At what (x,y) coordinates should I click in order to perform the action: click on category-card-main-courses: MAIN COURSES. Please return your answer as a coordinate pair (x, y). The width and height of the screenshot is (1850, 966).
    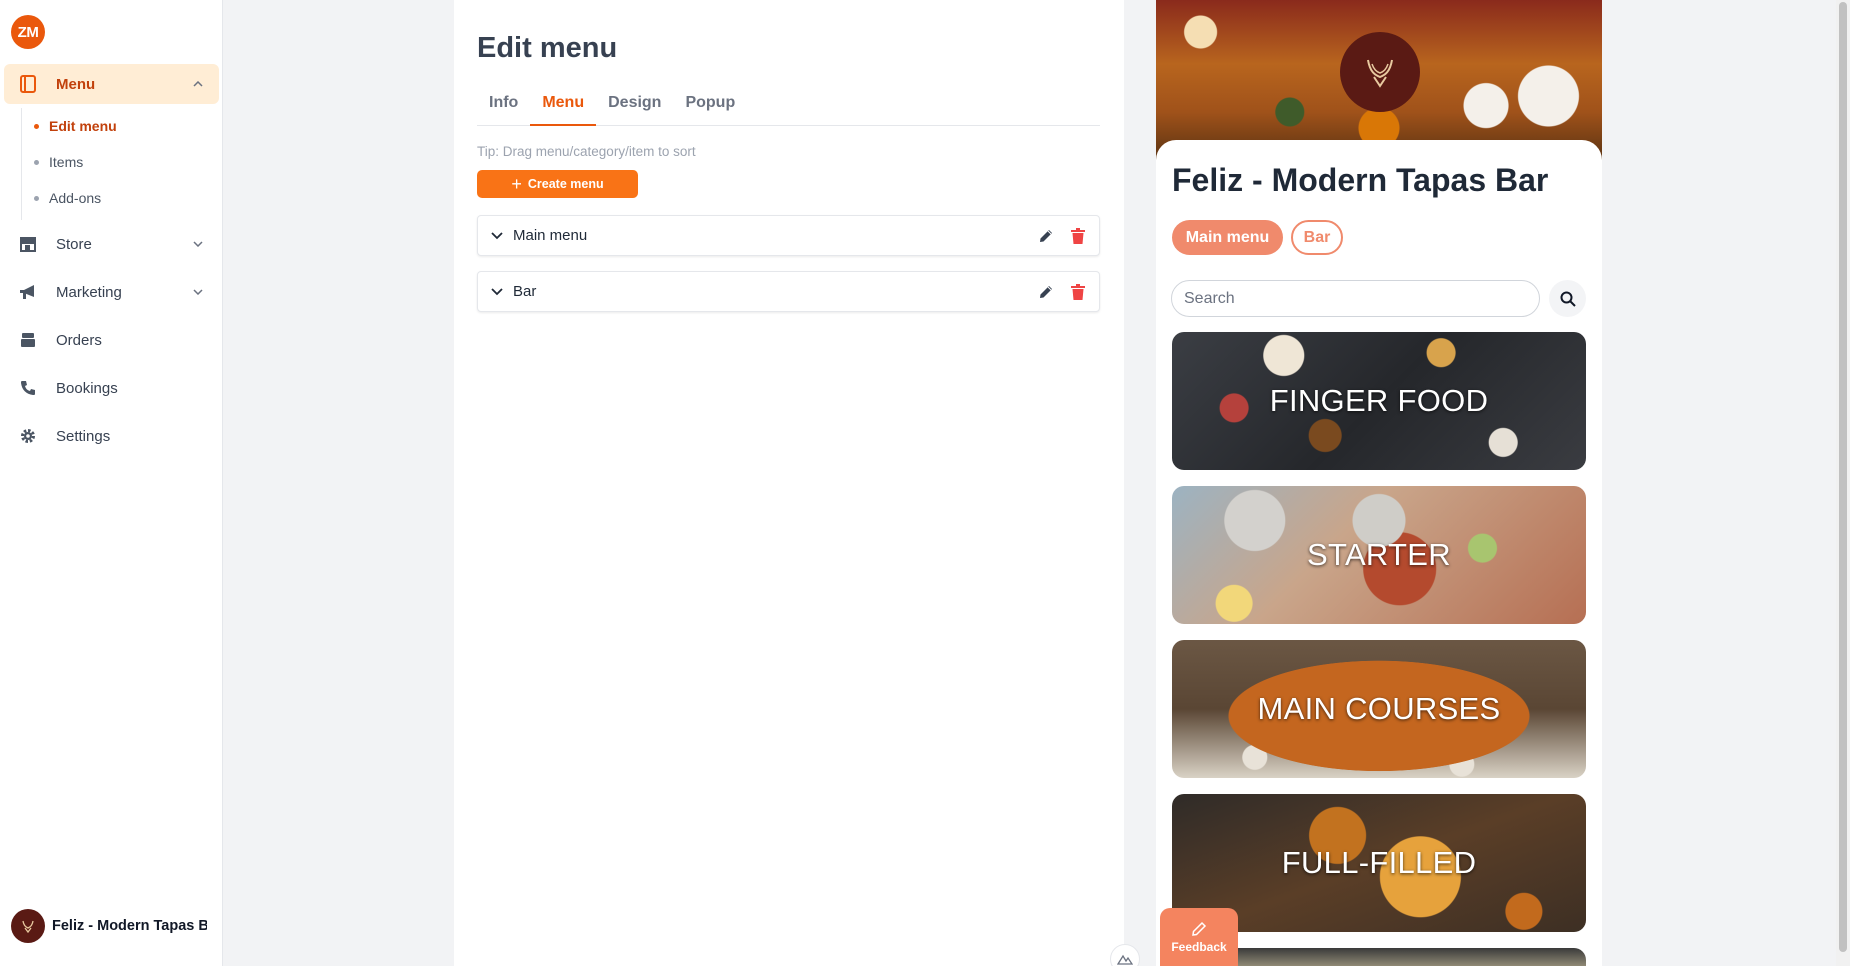
    Looking at the image, I should click on (1379, 709).